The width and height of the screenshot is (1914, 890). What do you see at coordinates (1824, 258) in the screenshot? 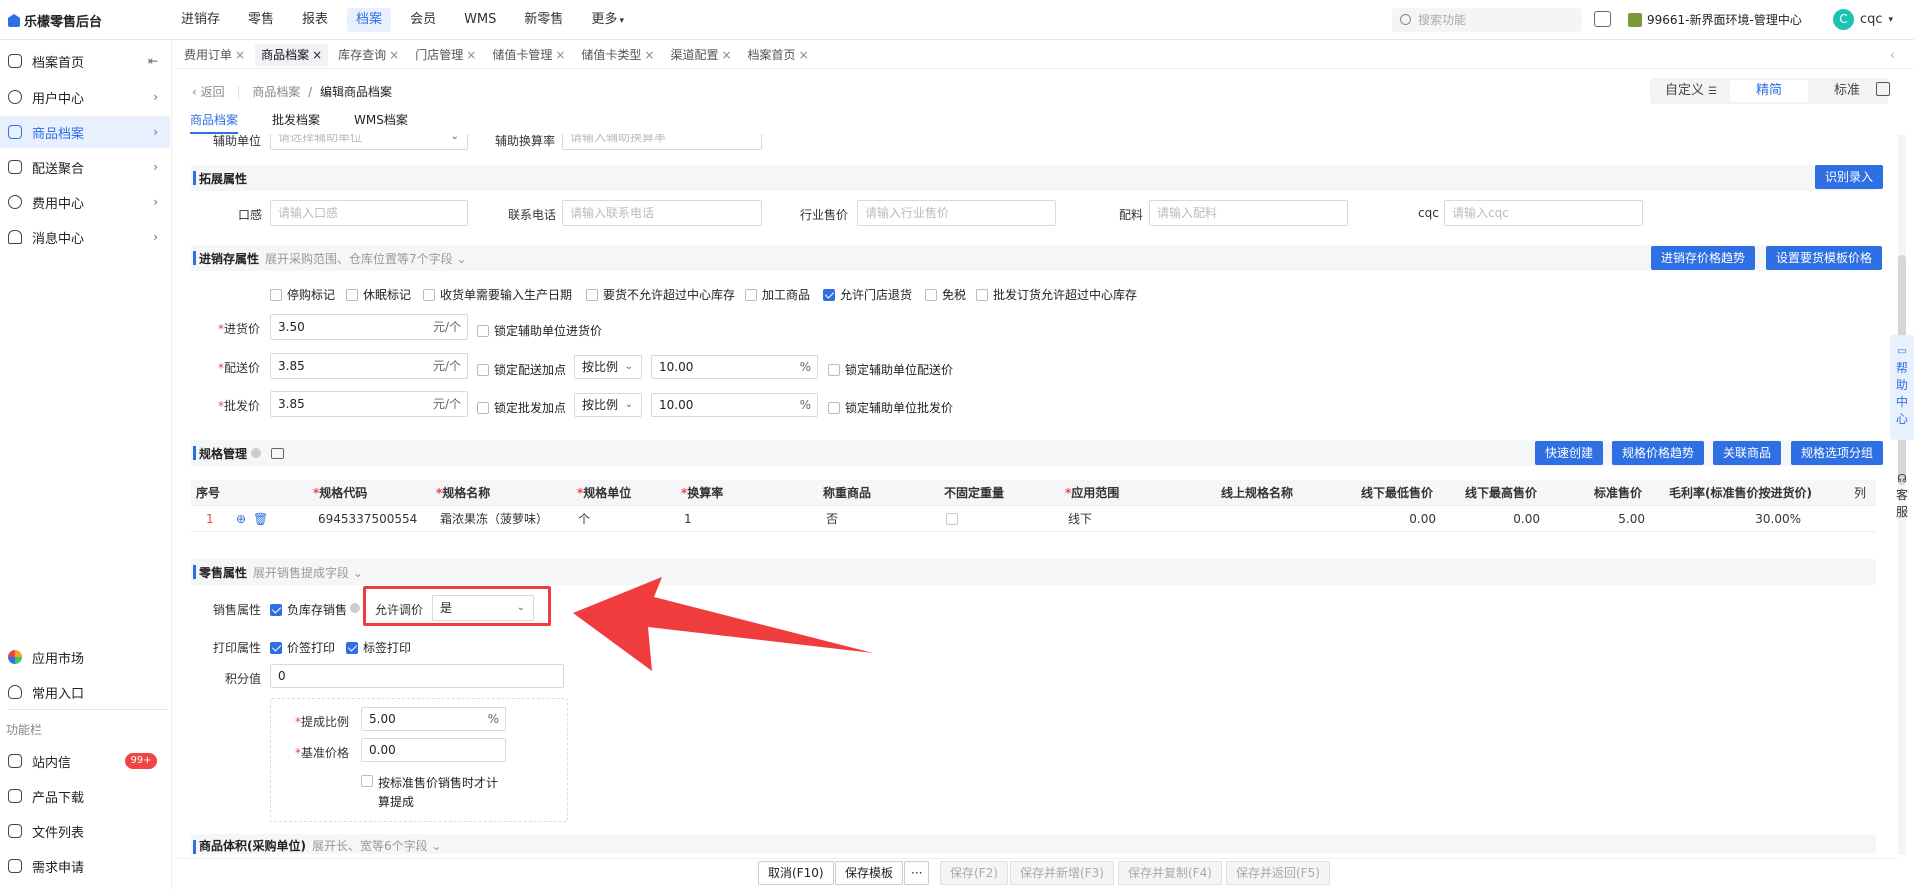
I see `template-price-button: 设置要货模板价格` at bounding box center [1824, 258].